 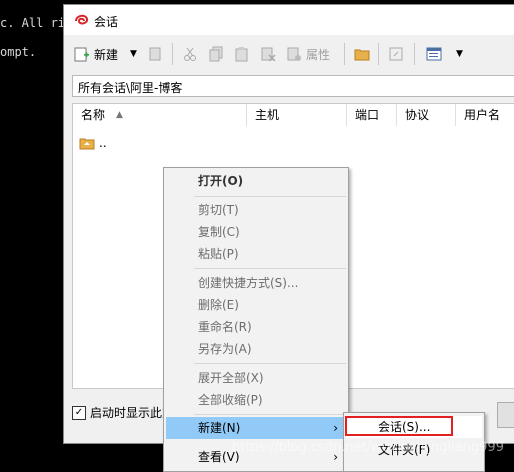 I want to click on menu-item-expand-all: 展开全部(X), so click(x=256, y=378).